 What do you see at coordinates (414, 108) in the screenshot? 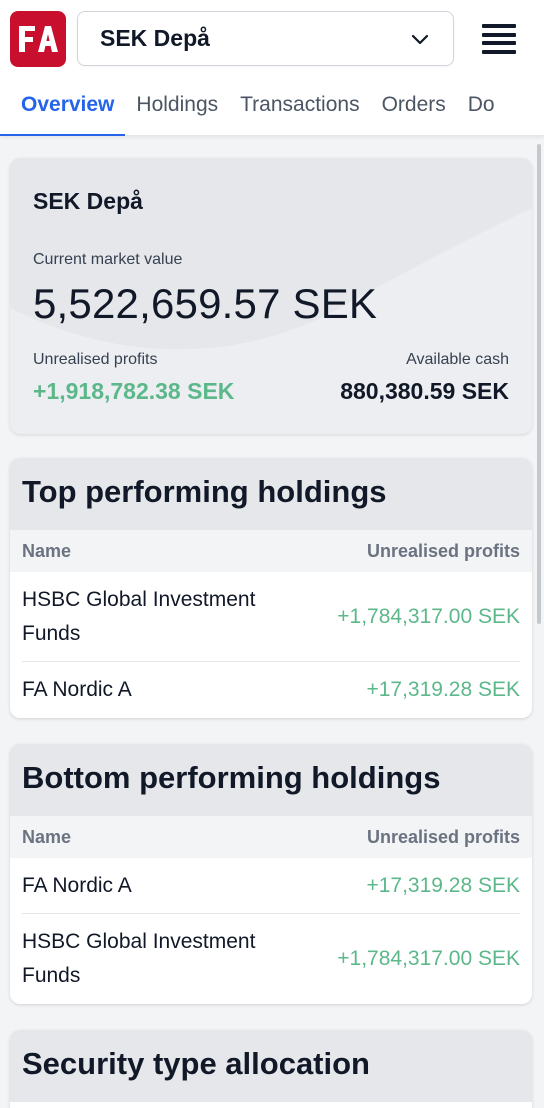
I see `tab-orders: Orders` at bounding box center [414, 108].